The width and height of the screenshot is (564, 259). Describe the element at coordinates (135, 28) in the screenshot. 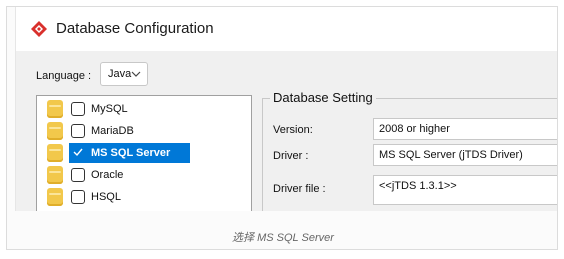

I see `window-title: Database Configuration` at that location.